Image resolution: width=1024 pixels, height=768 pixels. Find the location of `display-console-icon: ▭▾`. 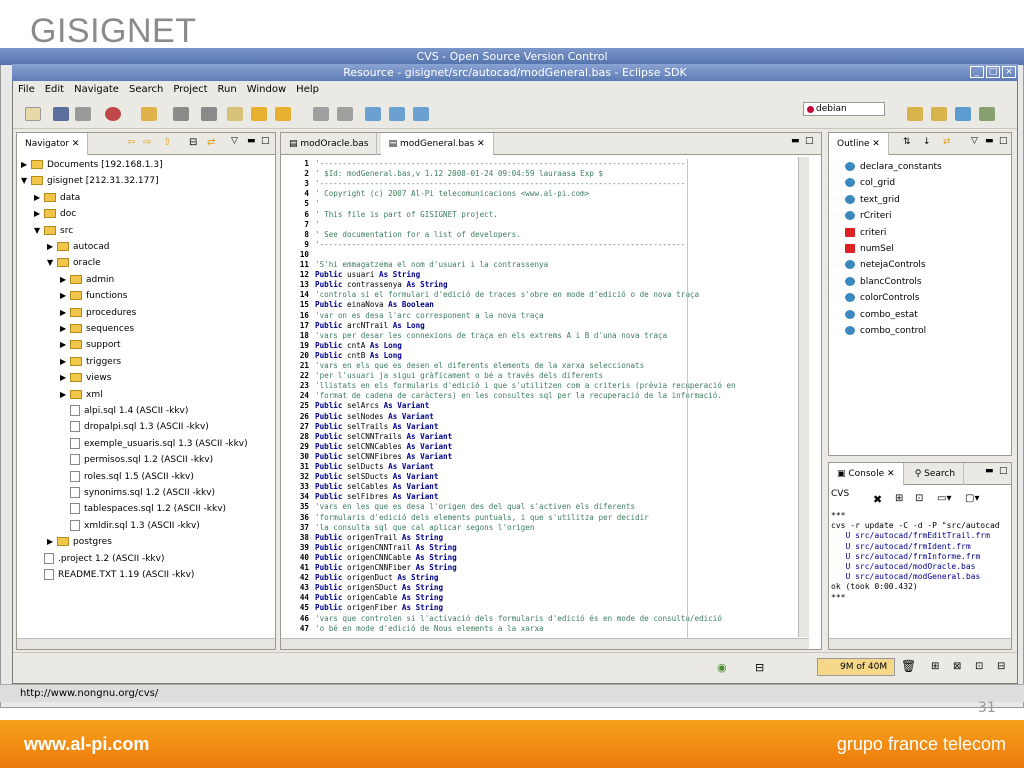

display-console-icon: ▭▾ is located at coordinates (944, 498).